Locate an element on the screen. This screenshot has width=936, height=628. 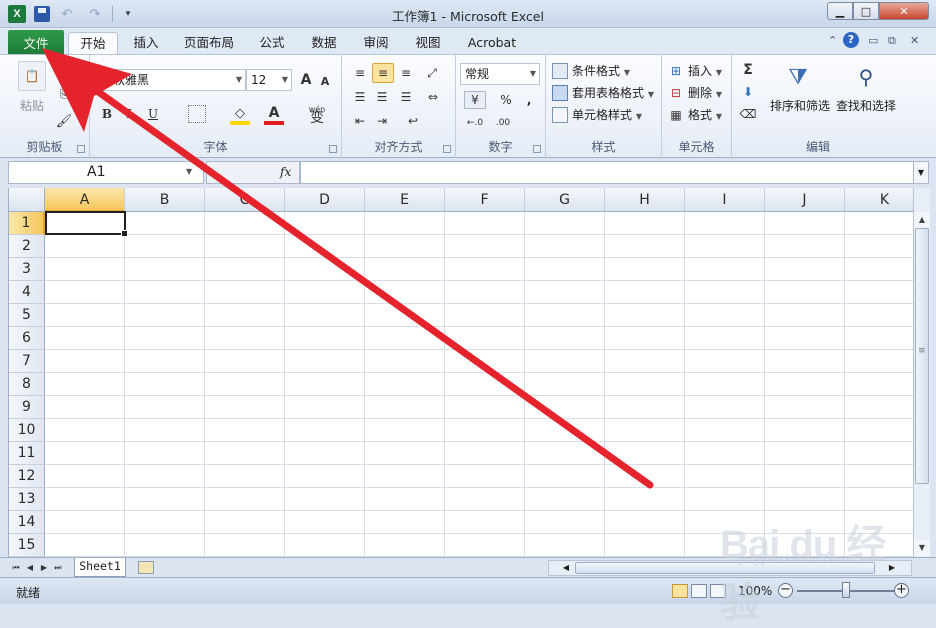
align-middle-icon: ≡ is located at coordinates (383, 73).